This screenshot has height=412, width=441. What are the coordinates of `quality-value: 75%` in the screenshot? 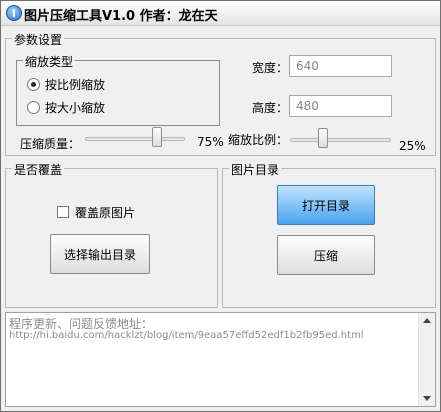 It's located at (210, 142).